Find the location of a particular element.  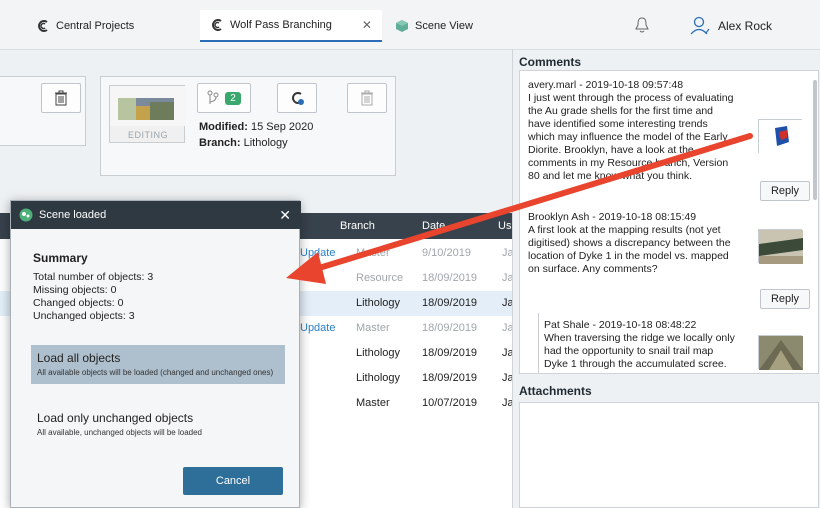

comment-header: Brooklyn Ash - 2019-10-18 08:15:49 is located at coordinates (612, 217).